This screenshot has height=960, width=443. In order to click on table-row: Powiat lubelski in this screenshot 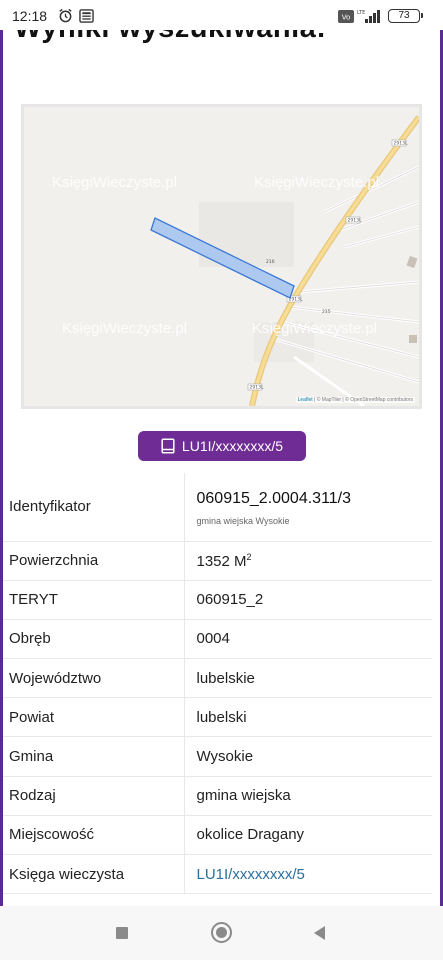, I will do `click(217, 717)`.